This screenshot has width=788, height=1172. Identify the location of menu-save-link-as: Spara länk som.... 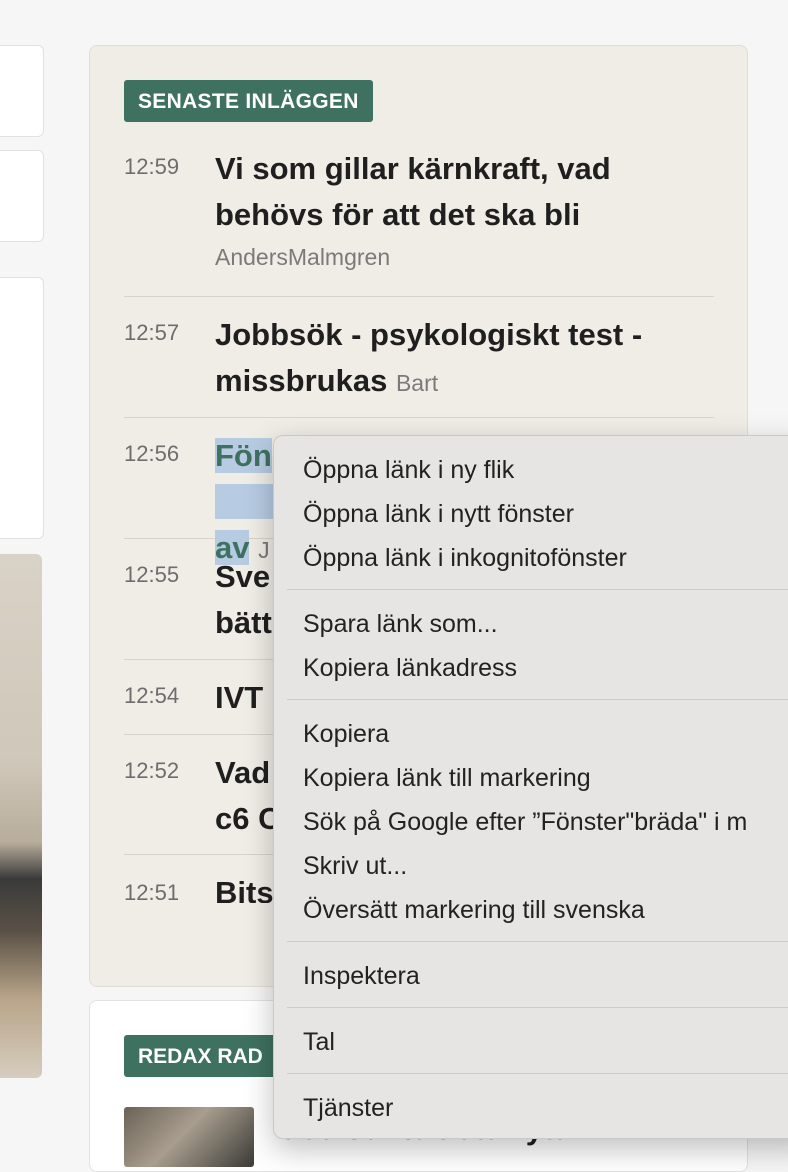
(400, 624).